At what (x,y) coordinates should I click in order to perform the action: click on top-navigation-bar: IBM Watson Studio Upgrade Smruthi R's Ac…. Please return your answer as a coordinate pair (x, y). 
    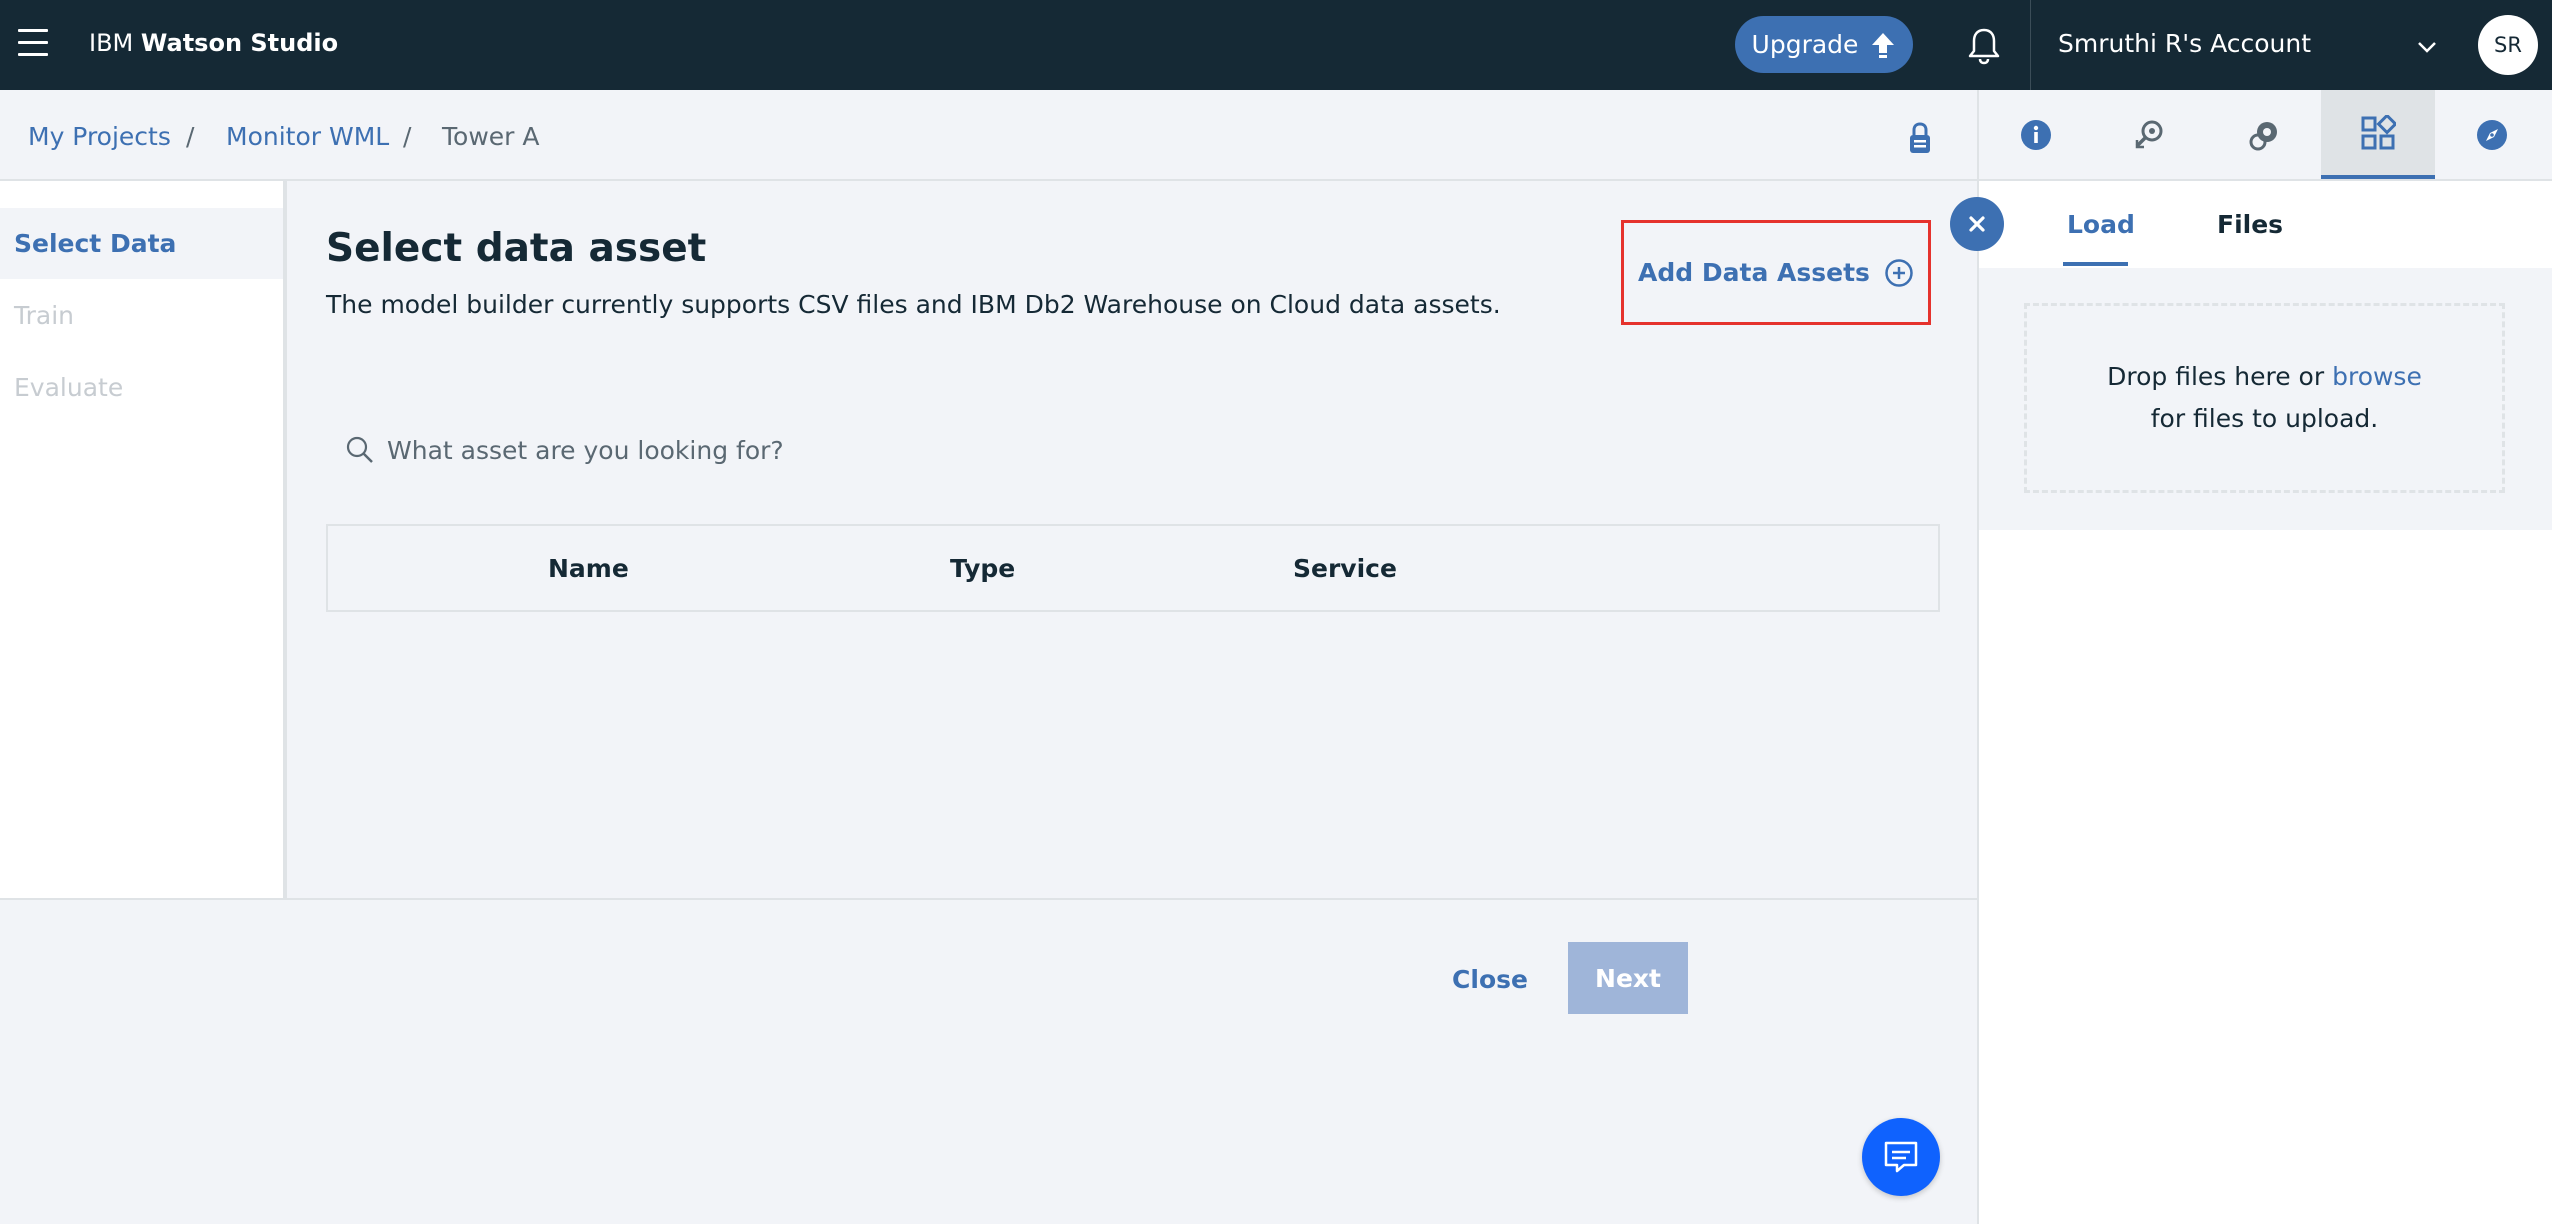
    Looking at the image, I should click on (1276, 45).